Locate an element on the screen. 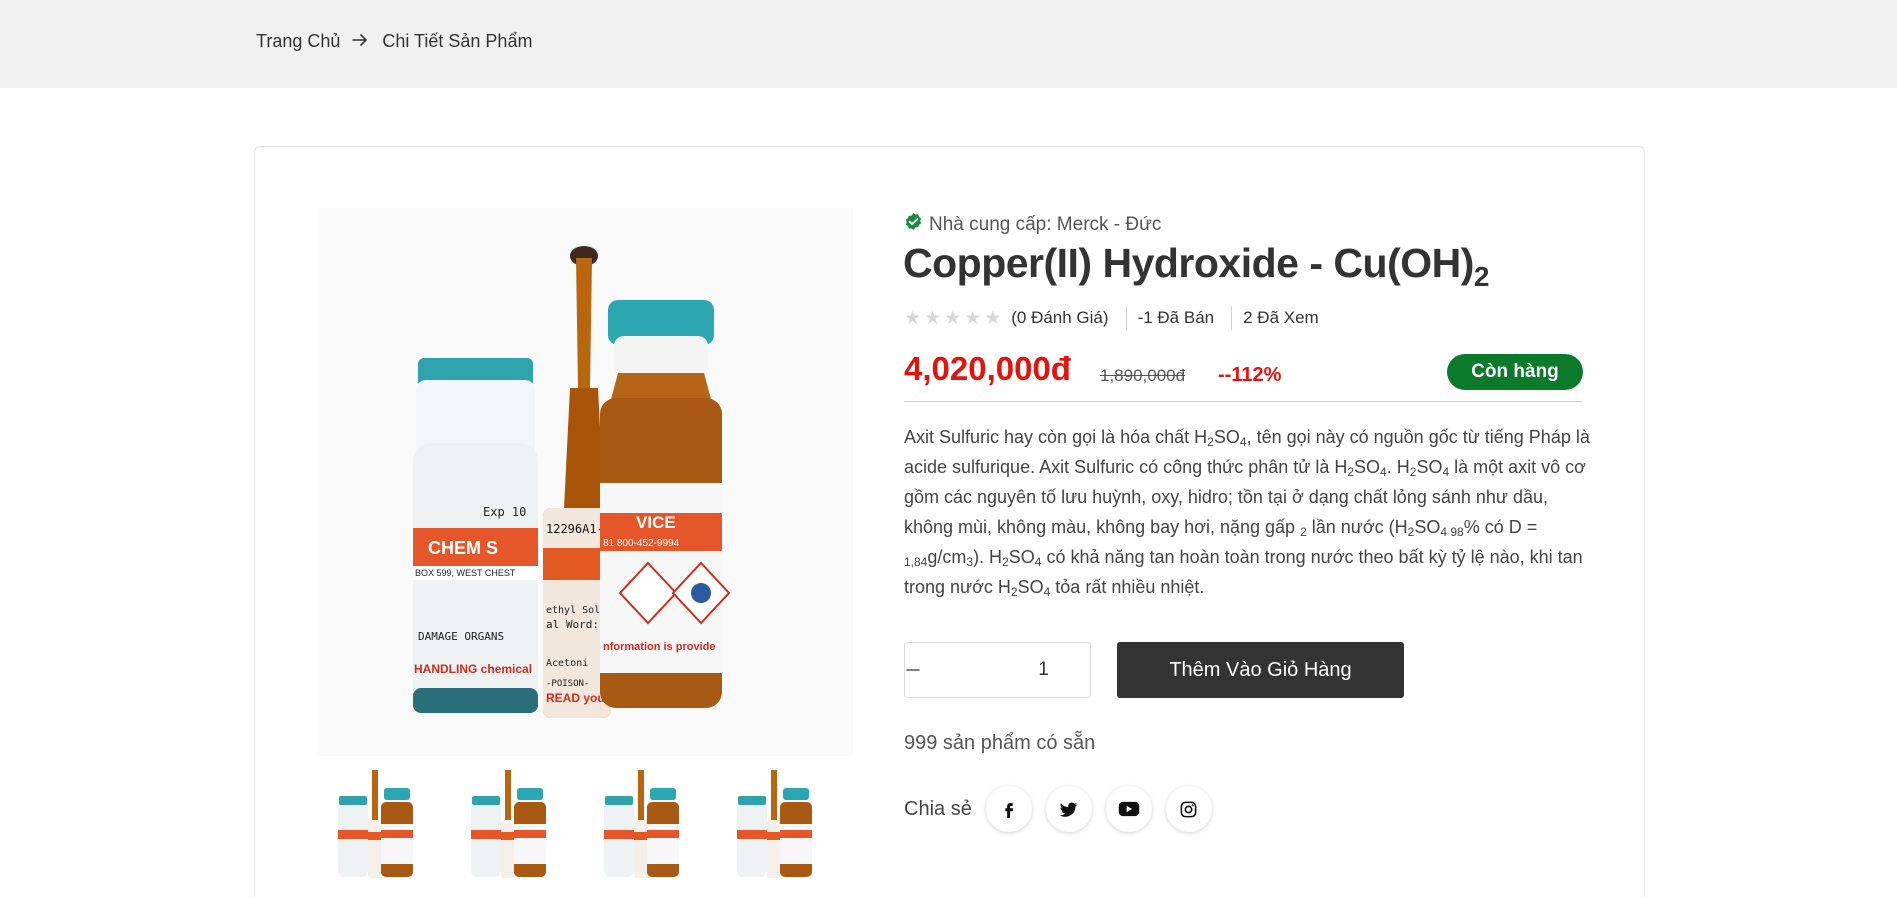  image-label-vice: VICE is located at coordinates (656, 522).